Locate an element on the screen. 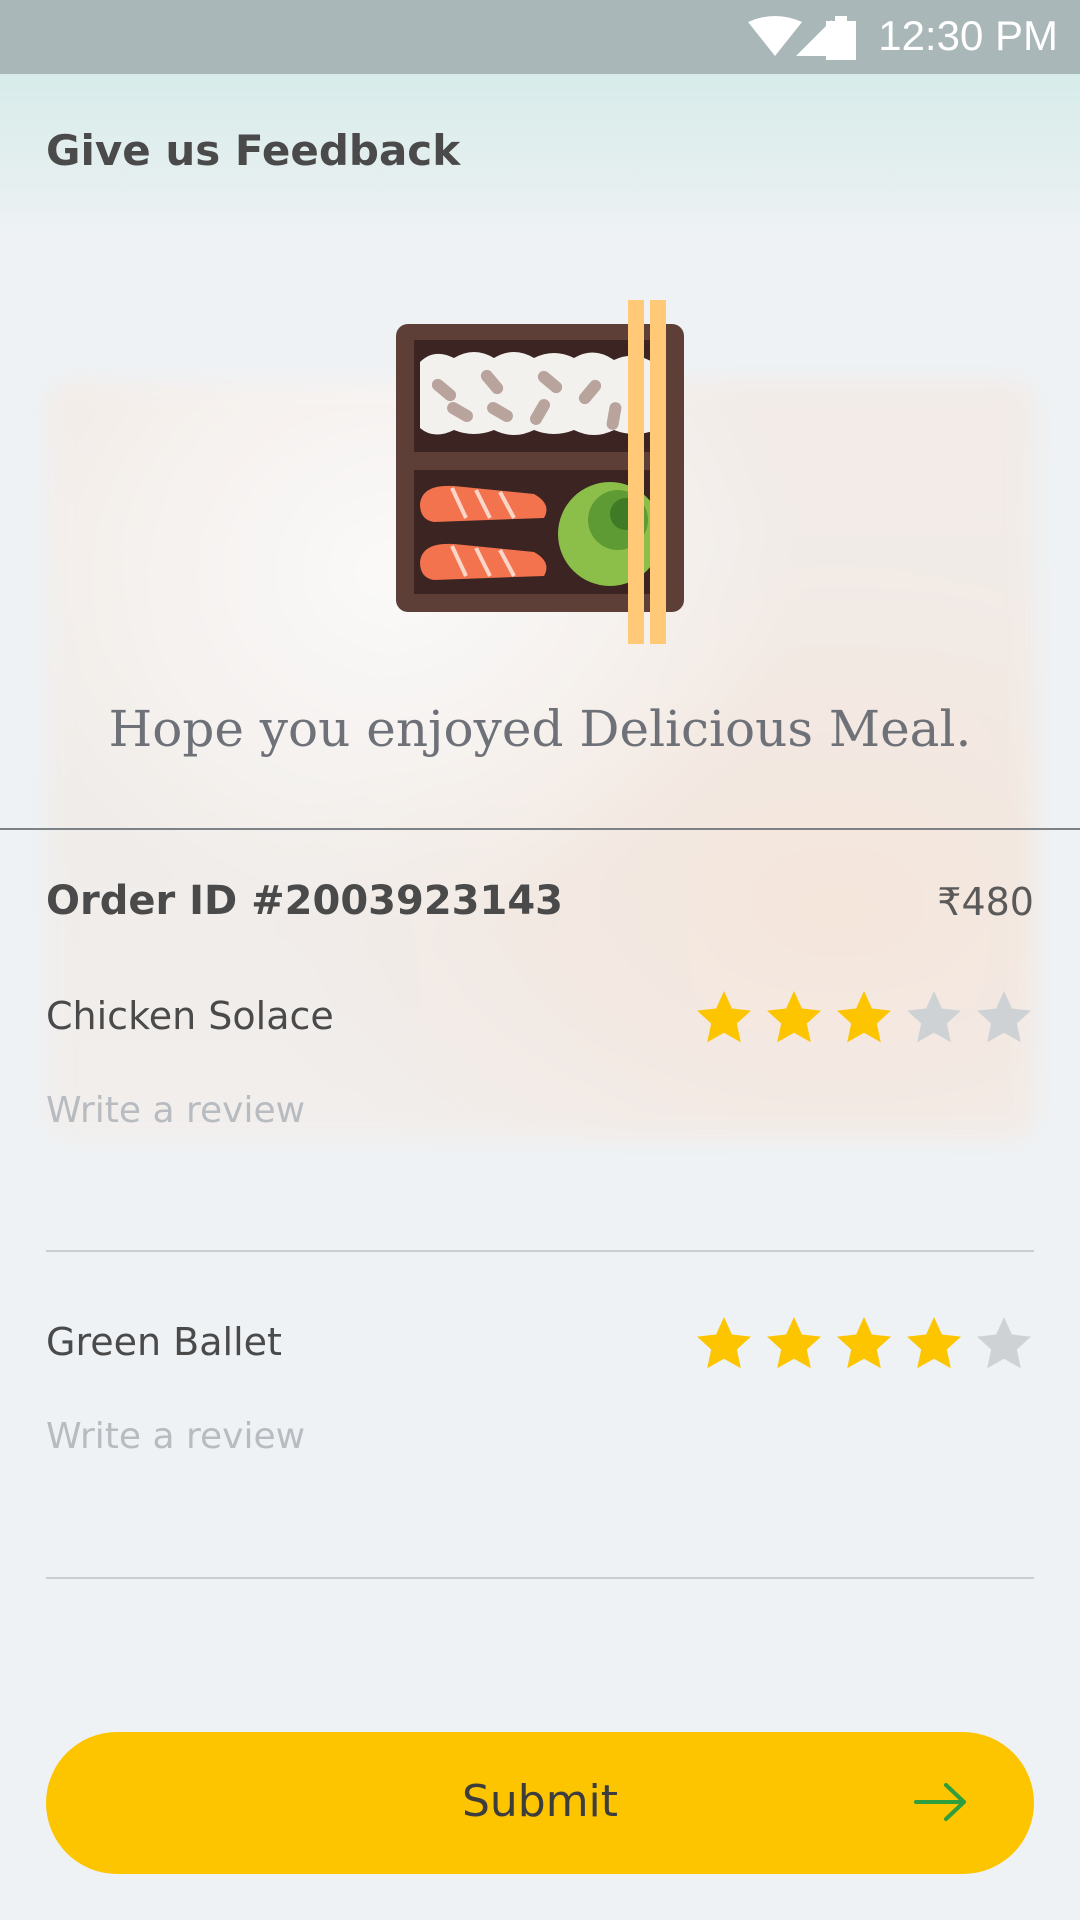 The height and width of the screenshot is (1920, 1080). divider is located at coordinates (540, 829).